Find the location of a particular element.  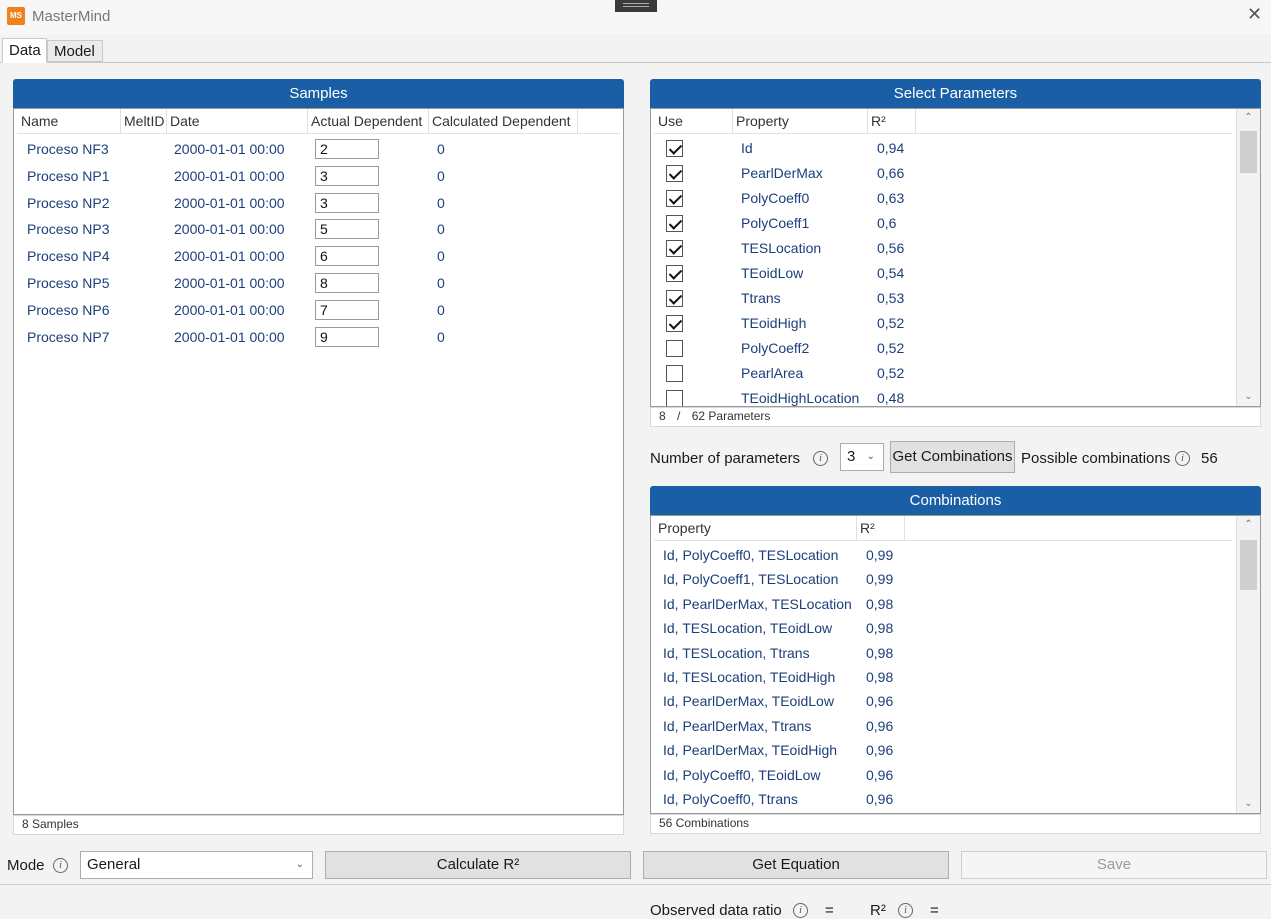

combination-row: Id, PearlDerMax, Ttrans 0,96 is located at coordinates (955, 726).